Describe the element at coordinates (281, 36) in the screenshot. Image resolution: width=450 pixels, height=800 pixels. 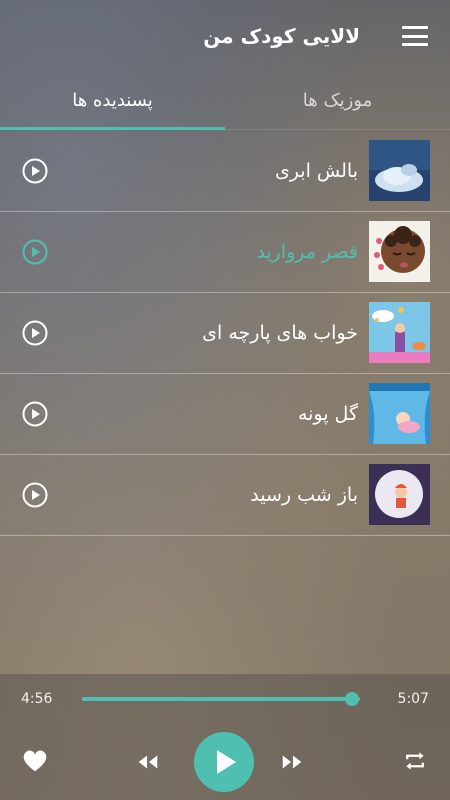
I see `app-title: لالایی کودک من` at that location.